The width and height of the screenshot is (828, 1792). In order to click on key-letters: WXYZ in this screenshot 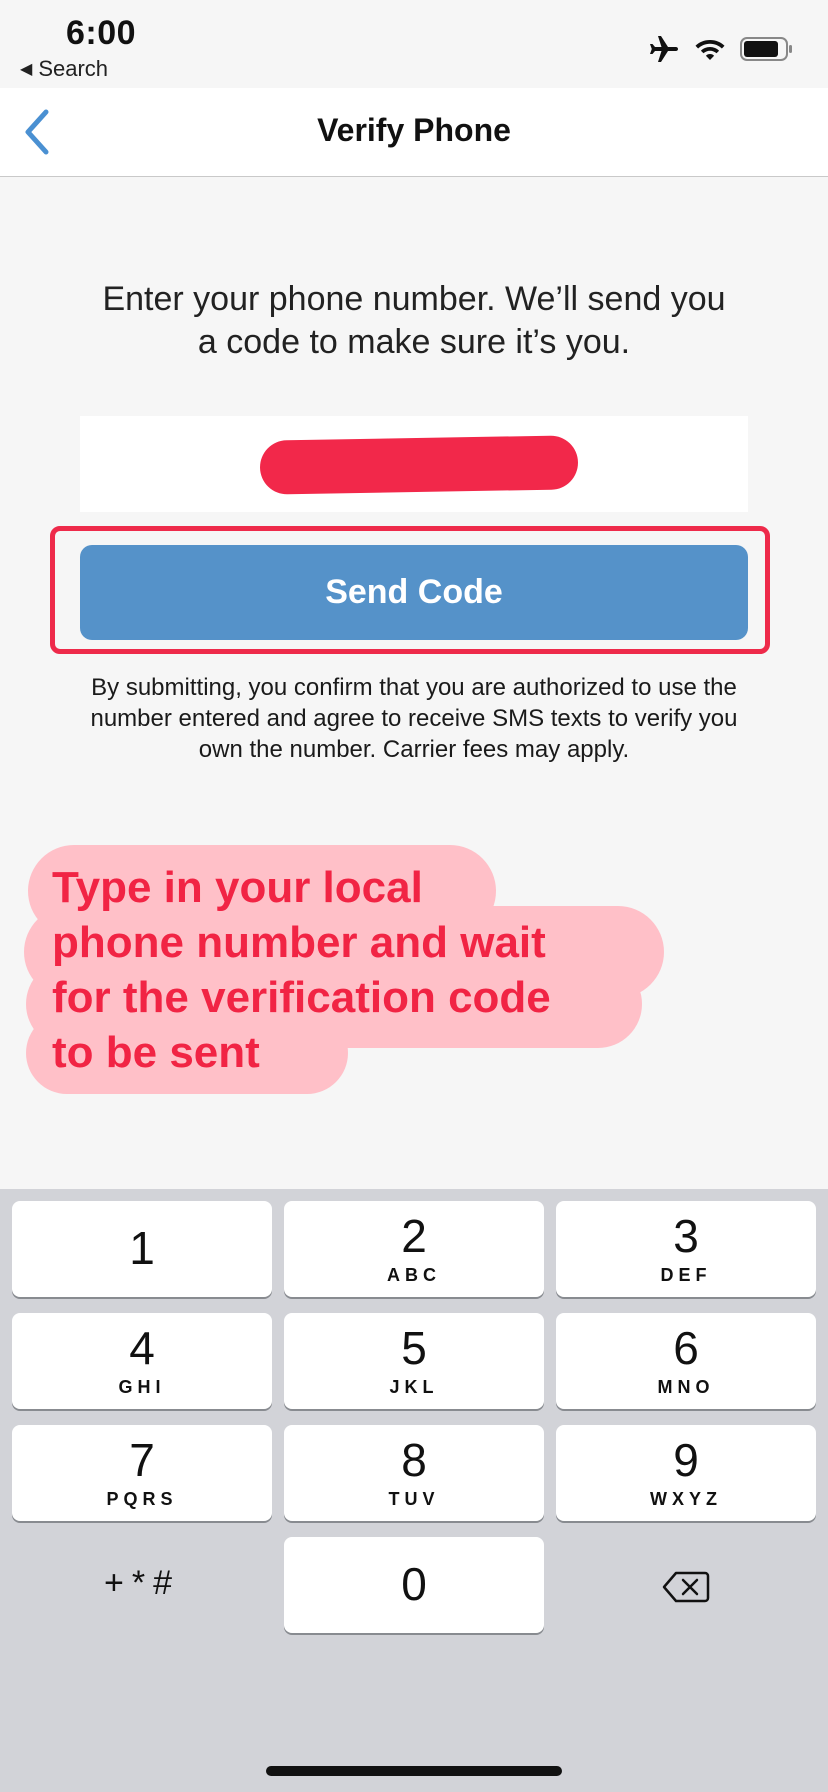, I will do `click(686, 1499)`.